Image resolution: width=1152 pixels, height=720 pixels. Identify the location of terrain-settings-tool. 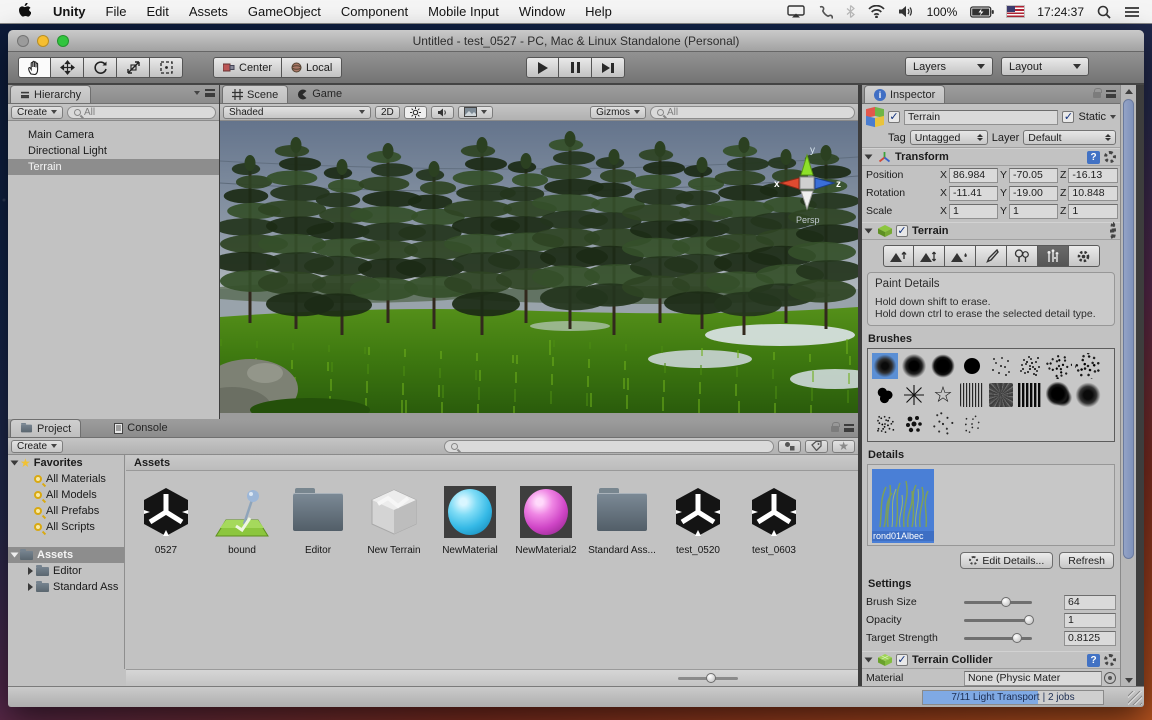
(1084, 256).